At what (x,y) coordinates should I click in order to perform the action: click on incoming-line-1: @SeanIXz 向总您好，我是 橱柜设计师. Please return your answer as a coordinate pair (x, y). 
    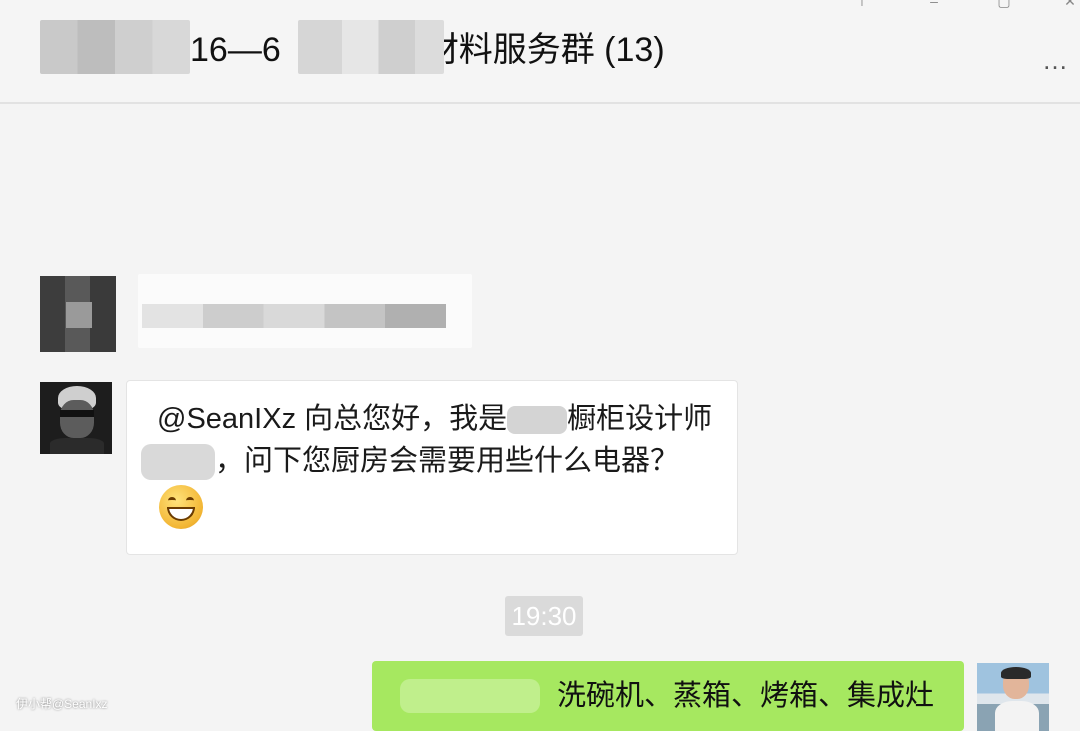
    Looking at the image, I should click on (434, 419).